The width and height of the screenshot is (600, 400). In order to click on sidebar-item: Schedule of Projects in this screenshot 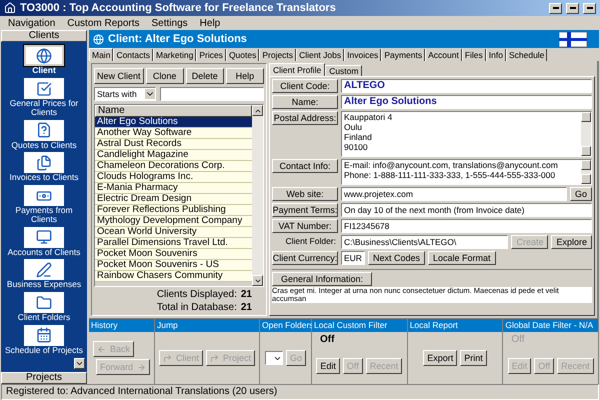, I will do `click(44, 339)`.